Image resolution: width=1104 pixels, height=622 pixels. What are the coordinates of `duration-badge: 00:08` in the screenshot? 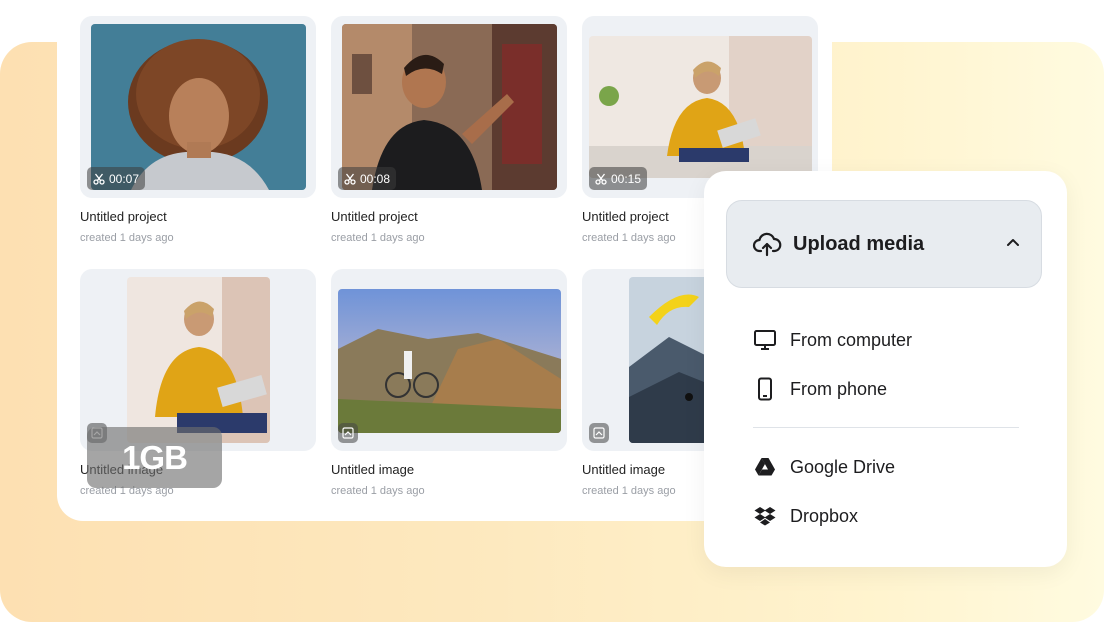 It's located at (367, 178).